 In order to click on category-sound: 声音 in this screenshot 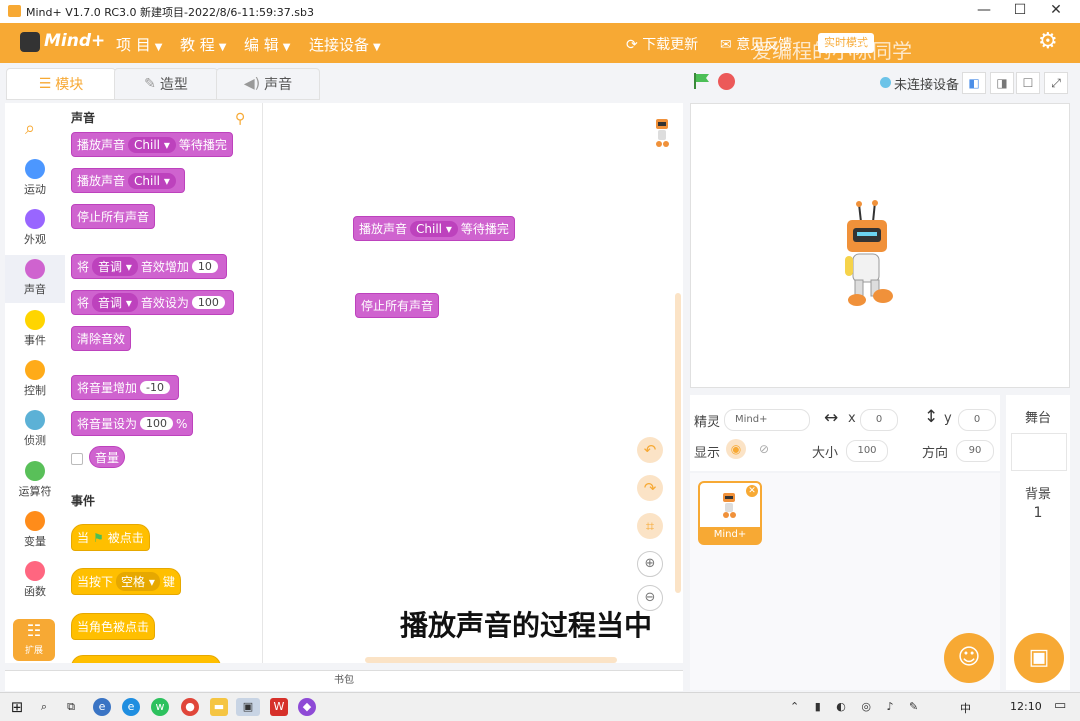, I will do `click(35, 279)`.